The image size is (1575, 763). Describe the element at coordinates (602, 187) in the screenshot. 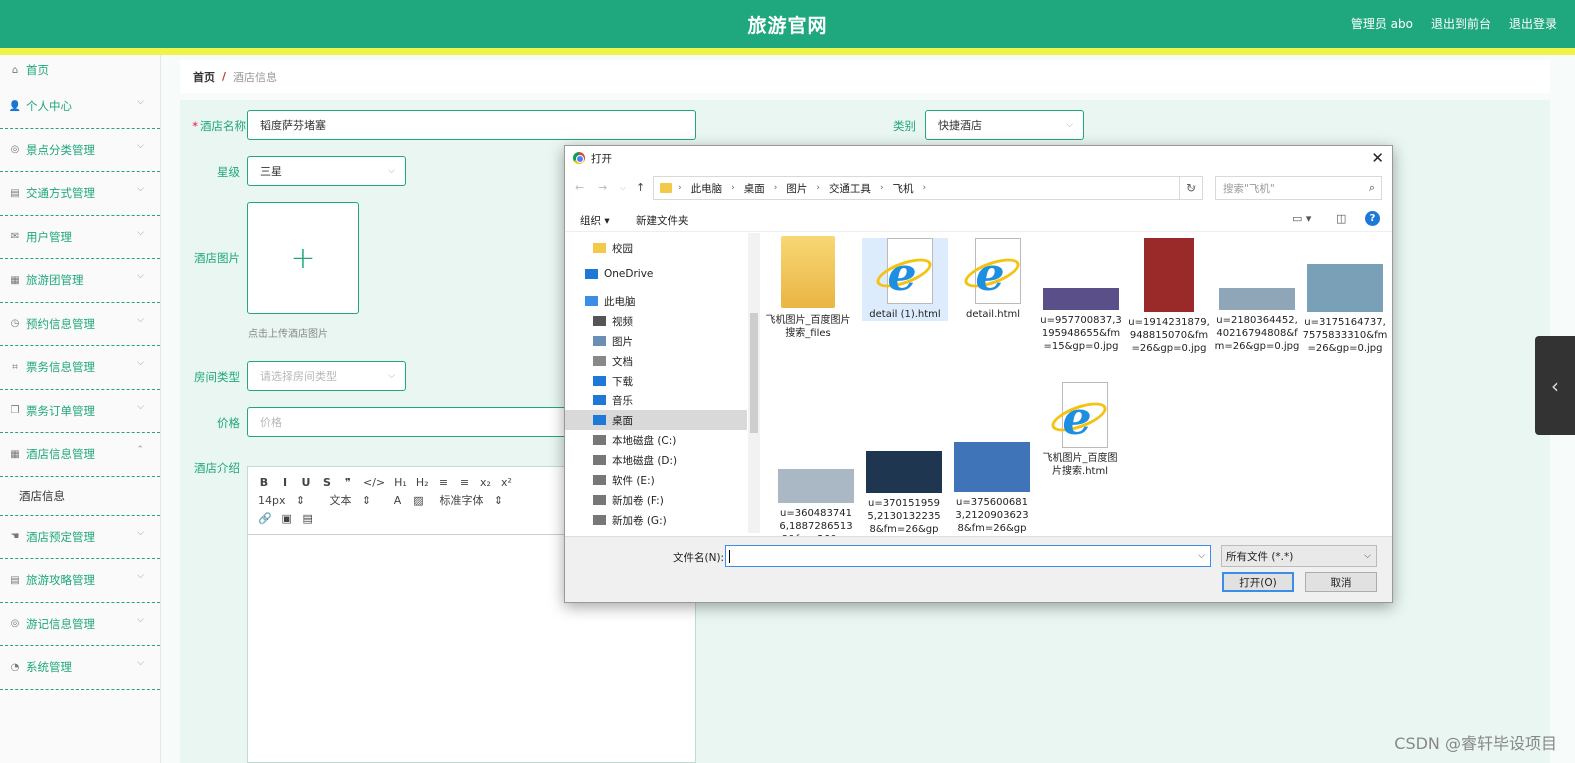

I see `forward-icon: →` at that location.